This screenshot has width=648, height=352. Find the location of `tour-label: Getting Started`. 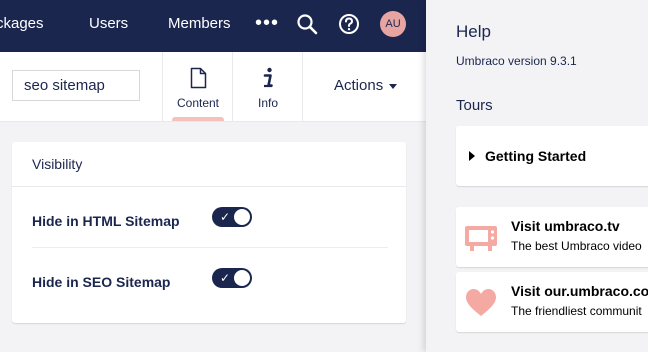

tour-label: Getting Started is located at coordinates (536, 156).